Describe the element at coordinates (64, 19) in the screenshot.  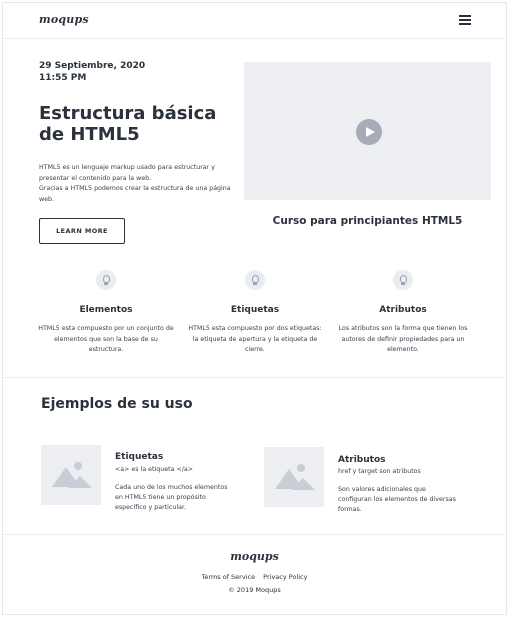
I see `header-logo: moqups` at that location.